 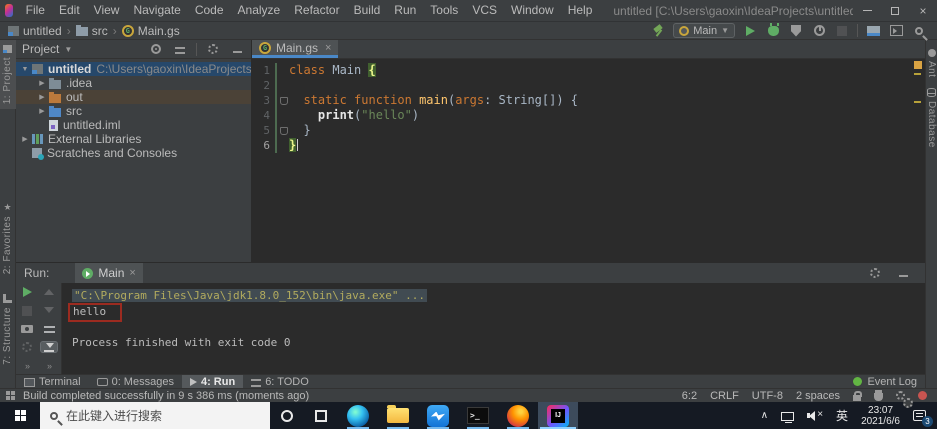 I want to click on firefox-taskbar-button, so click(x=518, y=415).